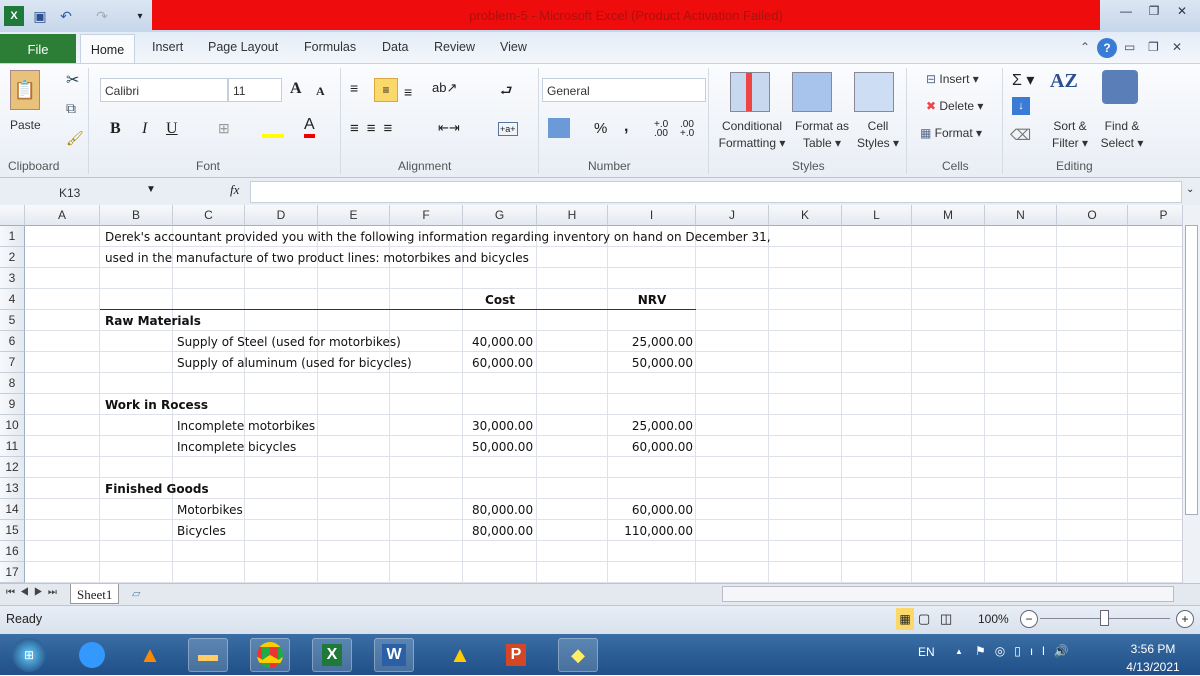 Image resolution: width=1200 pixels, height=676 pixels. What do you see at coordinates (1154, 11) in the screenshot?
I see `restore-icon: ❐` at bounding box center [1154, 11].